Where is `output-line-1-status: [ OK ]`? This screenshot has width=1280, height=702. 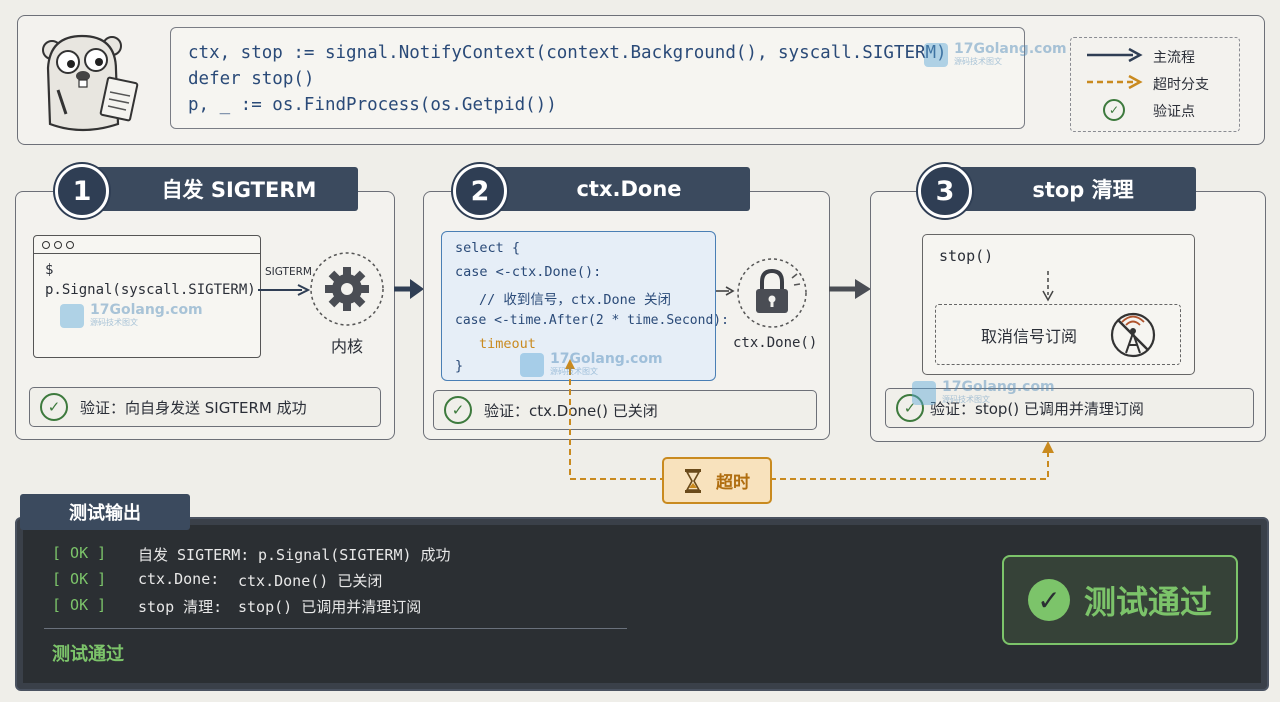 output-line-1-status: [ OK ] is located at coordinates (79, 553).